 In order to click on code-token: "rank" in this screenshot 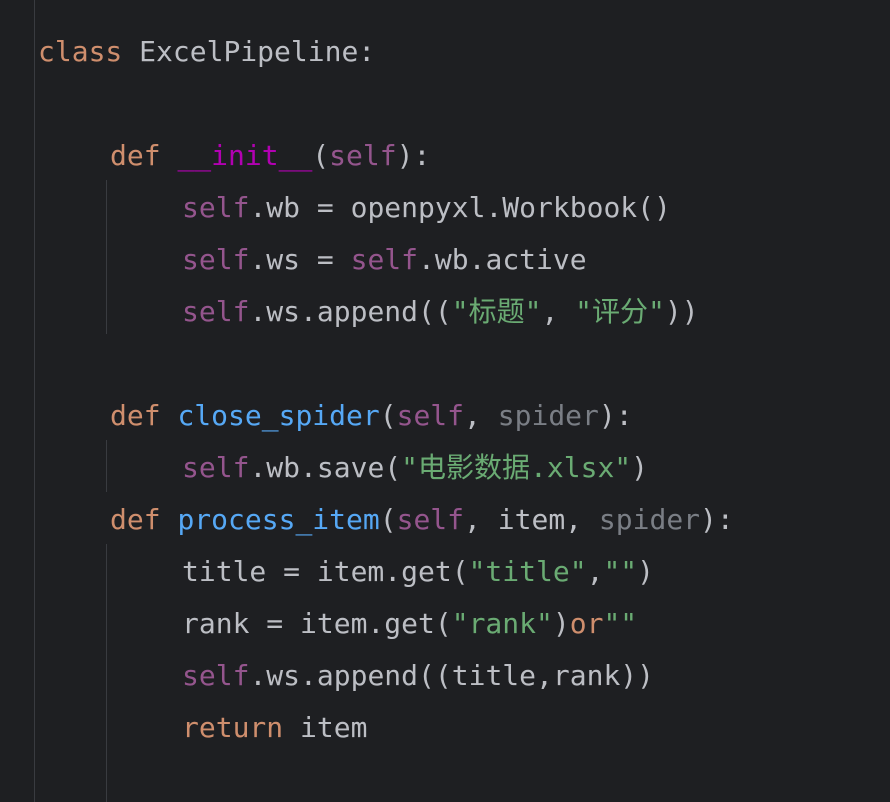, I will do `click(502, 623)`.